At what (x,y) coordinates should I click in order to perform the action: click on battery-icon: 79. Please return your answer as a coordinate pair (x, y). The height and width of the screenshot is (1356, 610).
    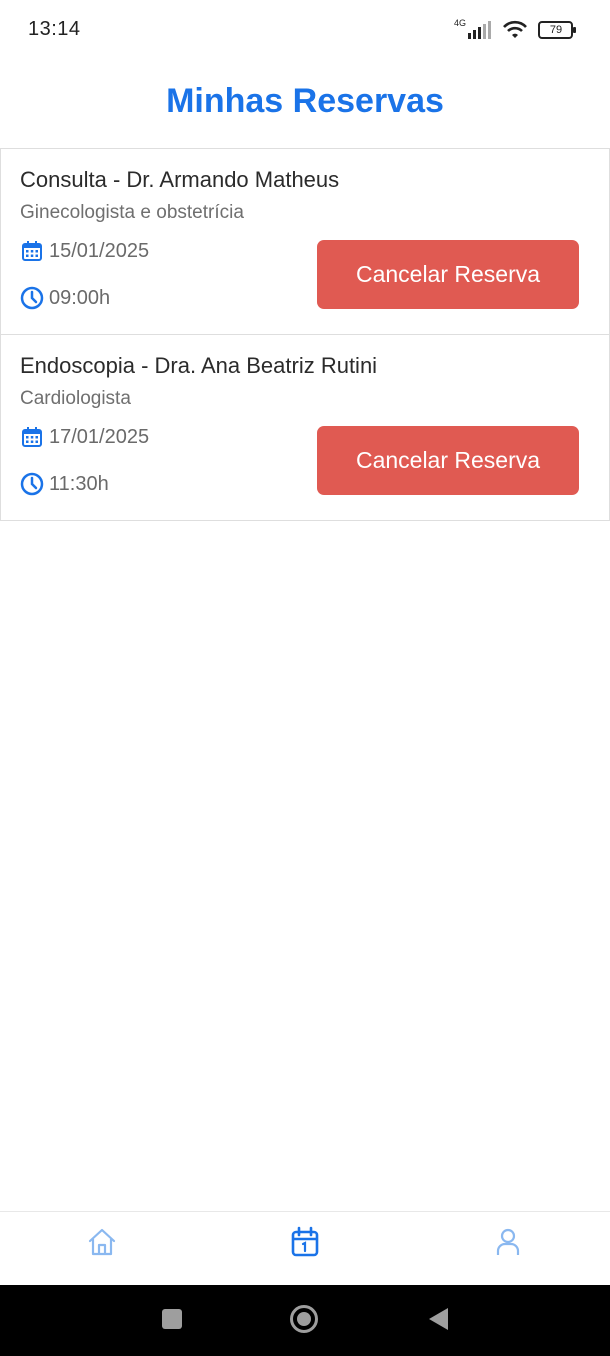
    Looking at the image, I should click on (558, 30).